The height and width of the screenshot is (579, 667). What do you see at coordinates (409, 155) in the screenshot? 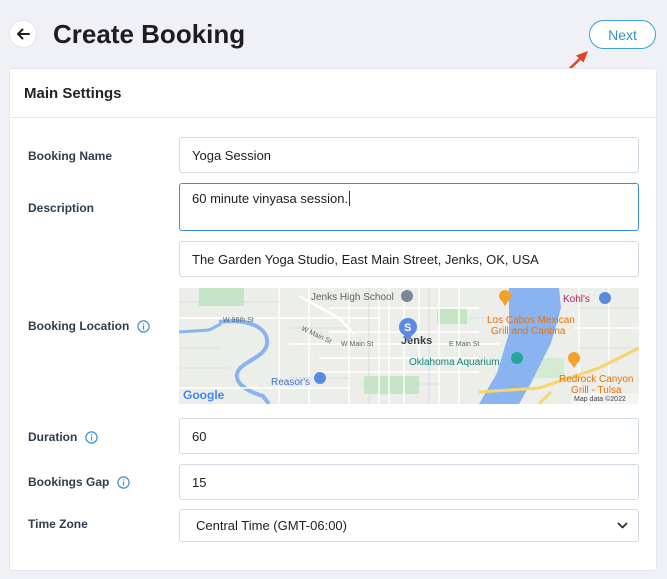
I see `booking-name-input: Yoga Session` at bounding box center [409, 155].